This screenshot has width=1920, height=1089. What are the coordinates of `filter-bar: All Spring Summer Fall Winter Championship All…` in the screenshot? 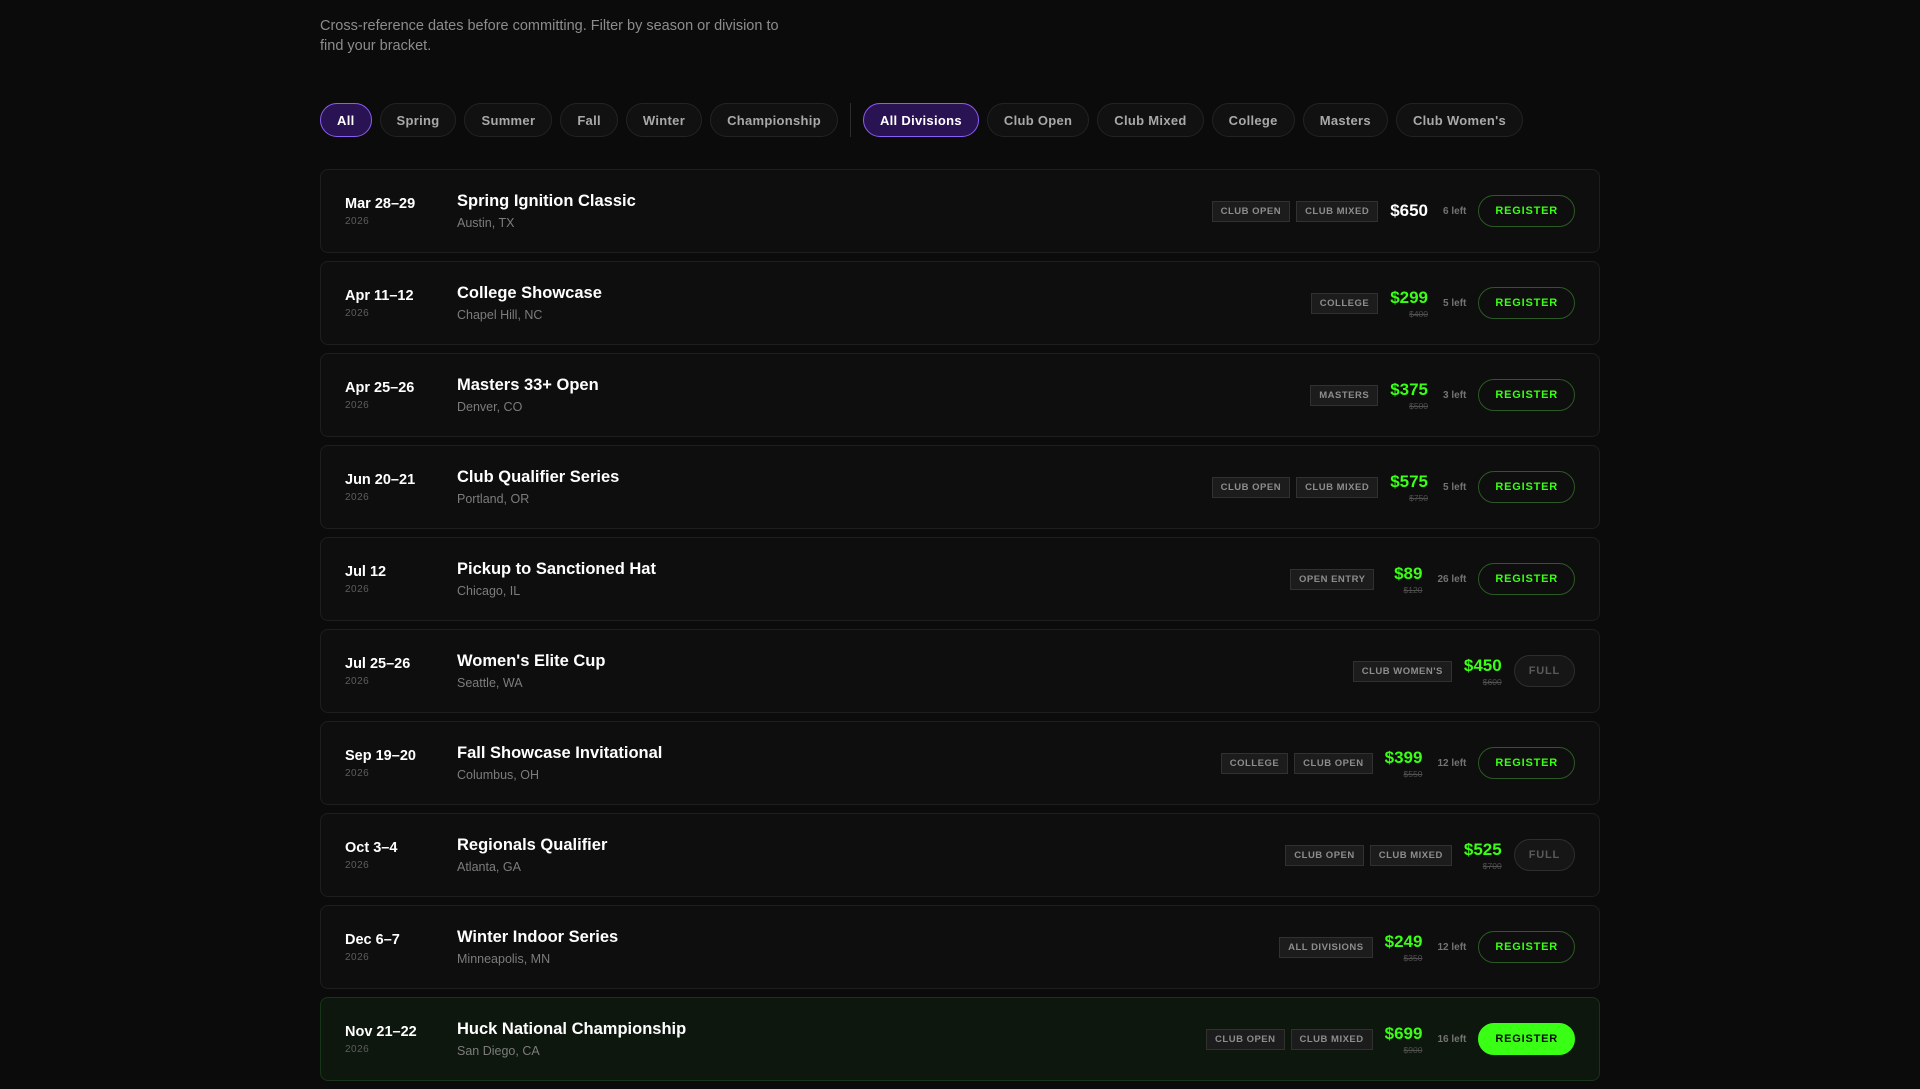 It's located at (922, 120).